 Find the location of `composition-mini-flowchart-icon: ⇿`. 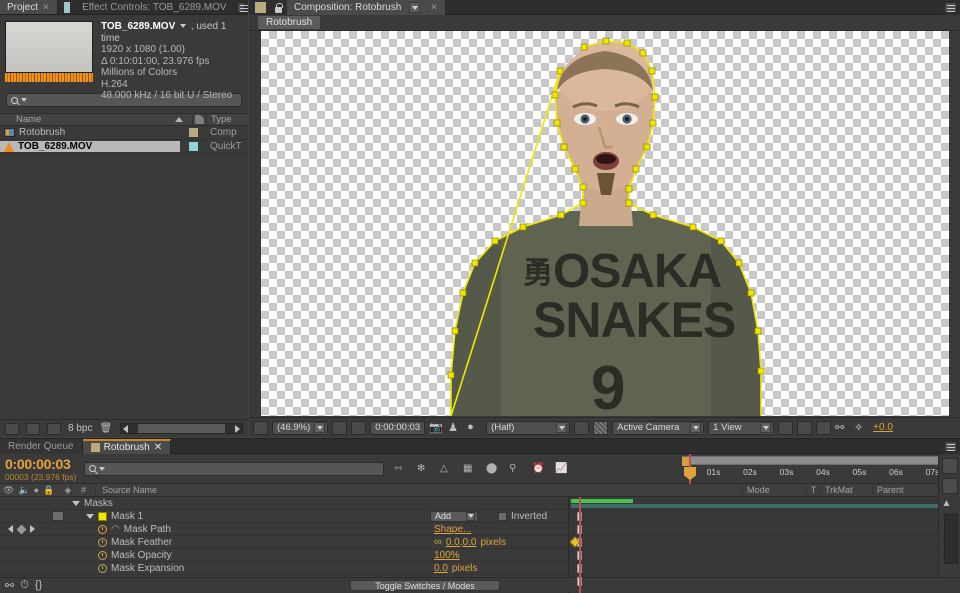

composition-mini-flowchart-icon: ⇿ is located at coordinates (401, 469).